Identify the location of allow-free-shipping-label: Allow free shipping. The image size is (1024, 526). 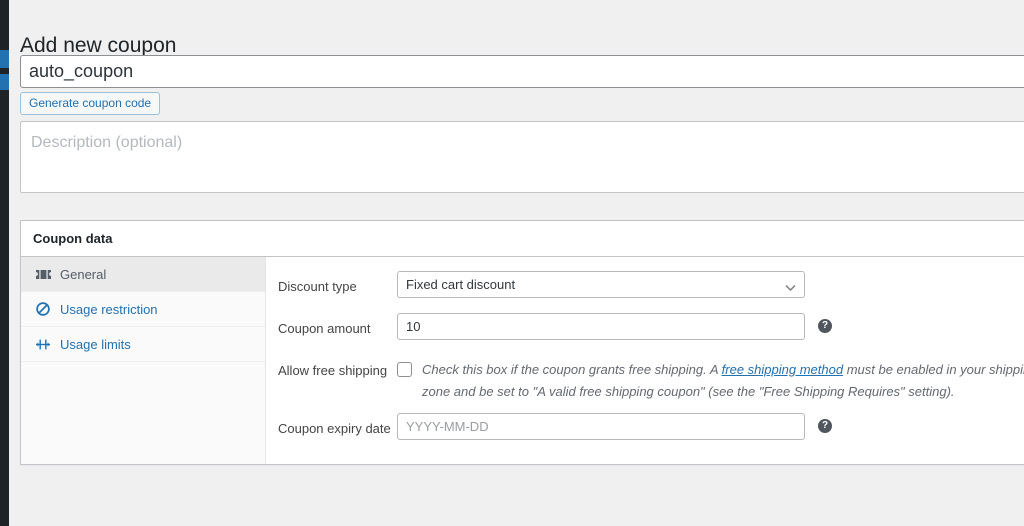
(333, 370).